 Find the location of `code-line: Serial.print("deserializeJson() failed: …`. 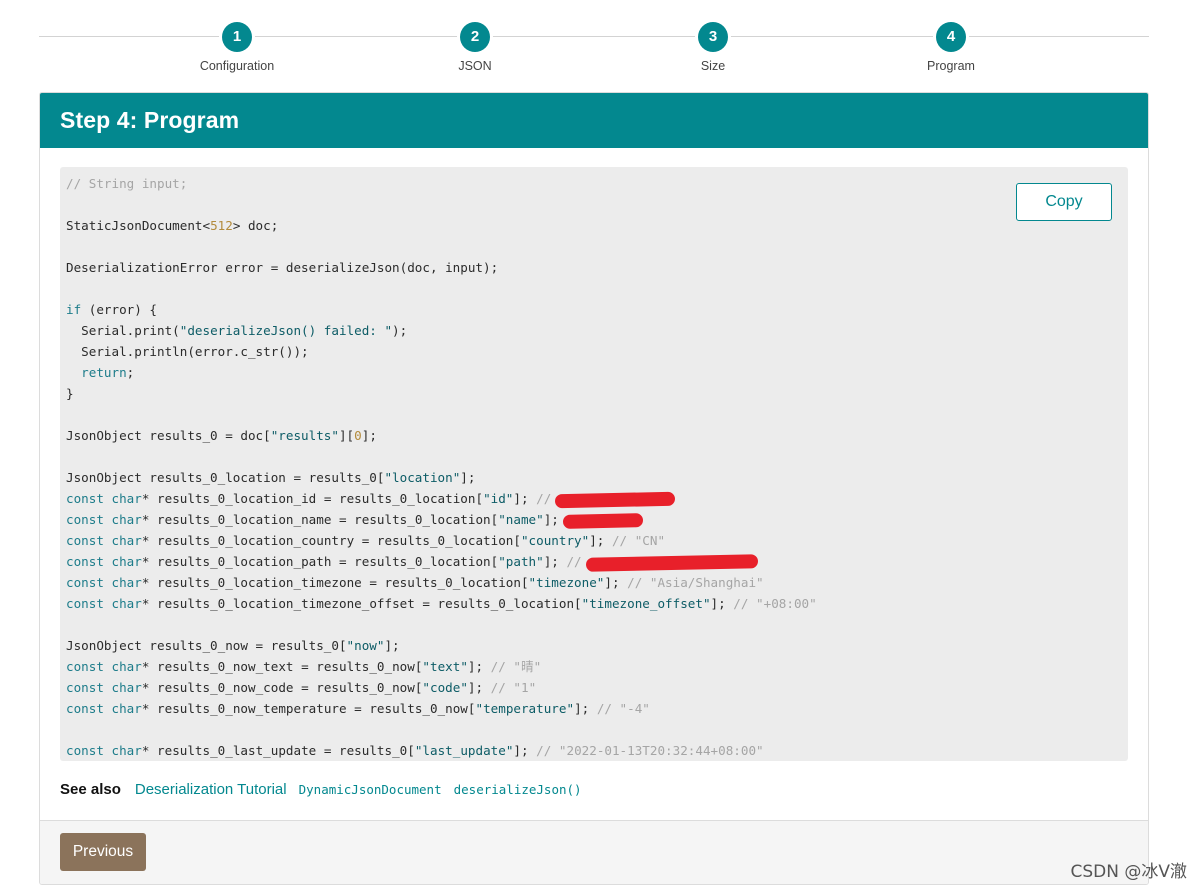

code-line: Serial.print("deserializeJson() failed: … is located at coordinates (237, 330).